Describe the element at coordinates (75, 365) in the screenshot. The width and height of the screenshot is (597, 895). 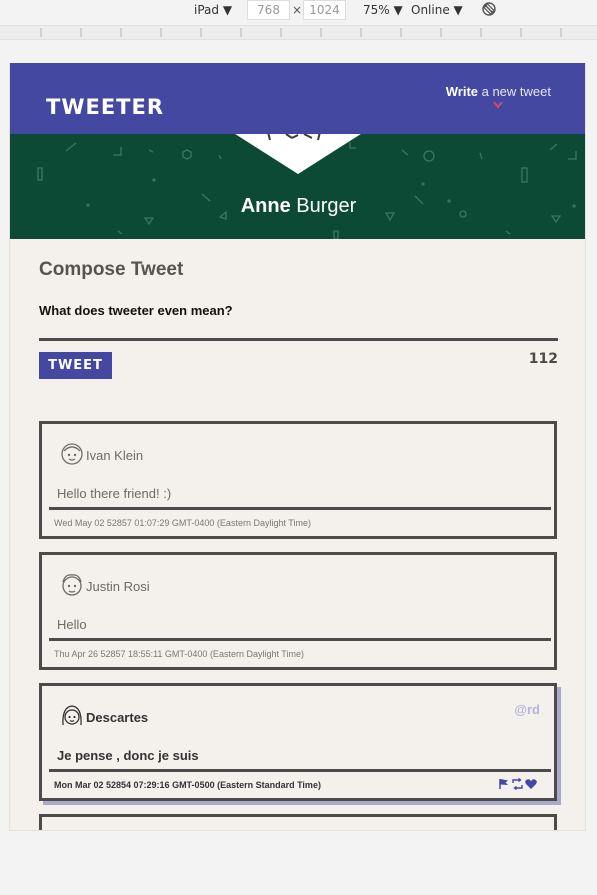
I see `tweet-button: TWEET` at that location.